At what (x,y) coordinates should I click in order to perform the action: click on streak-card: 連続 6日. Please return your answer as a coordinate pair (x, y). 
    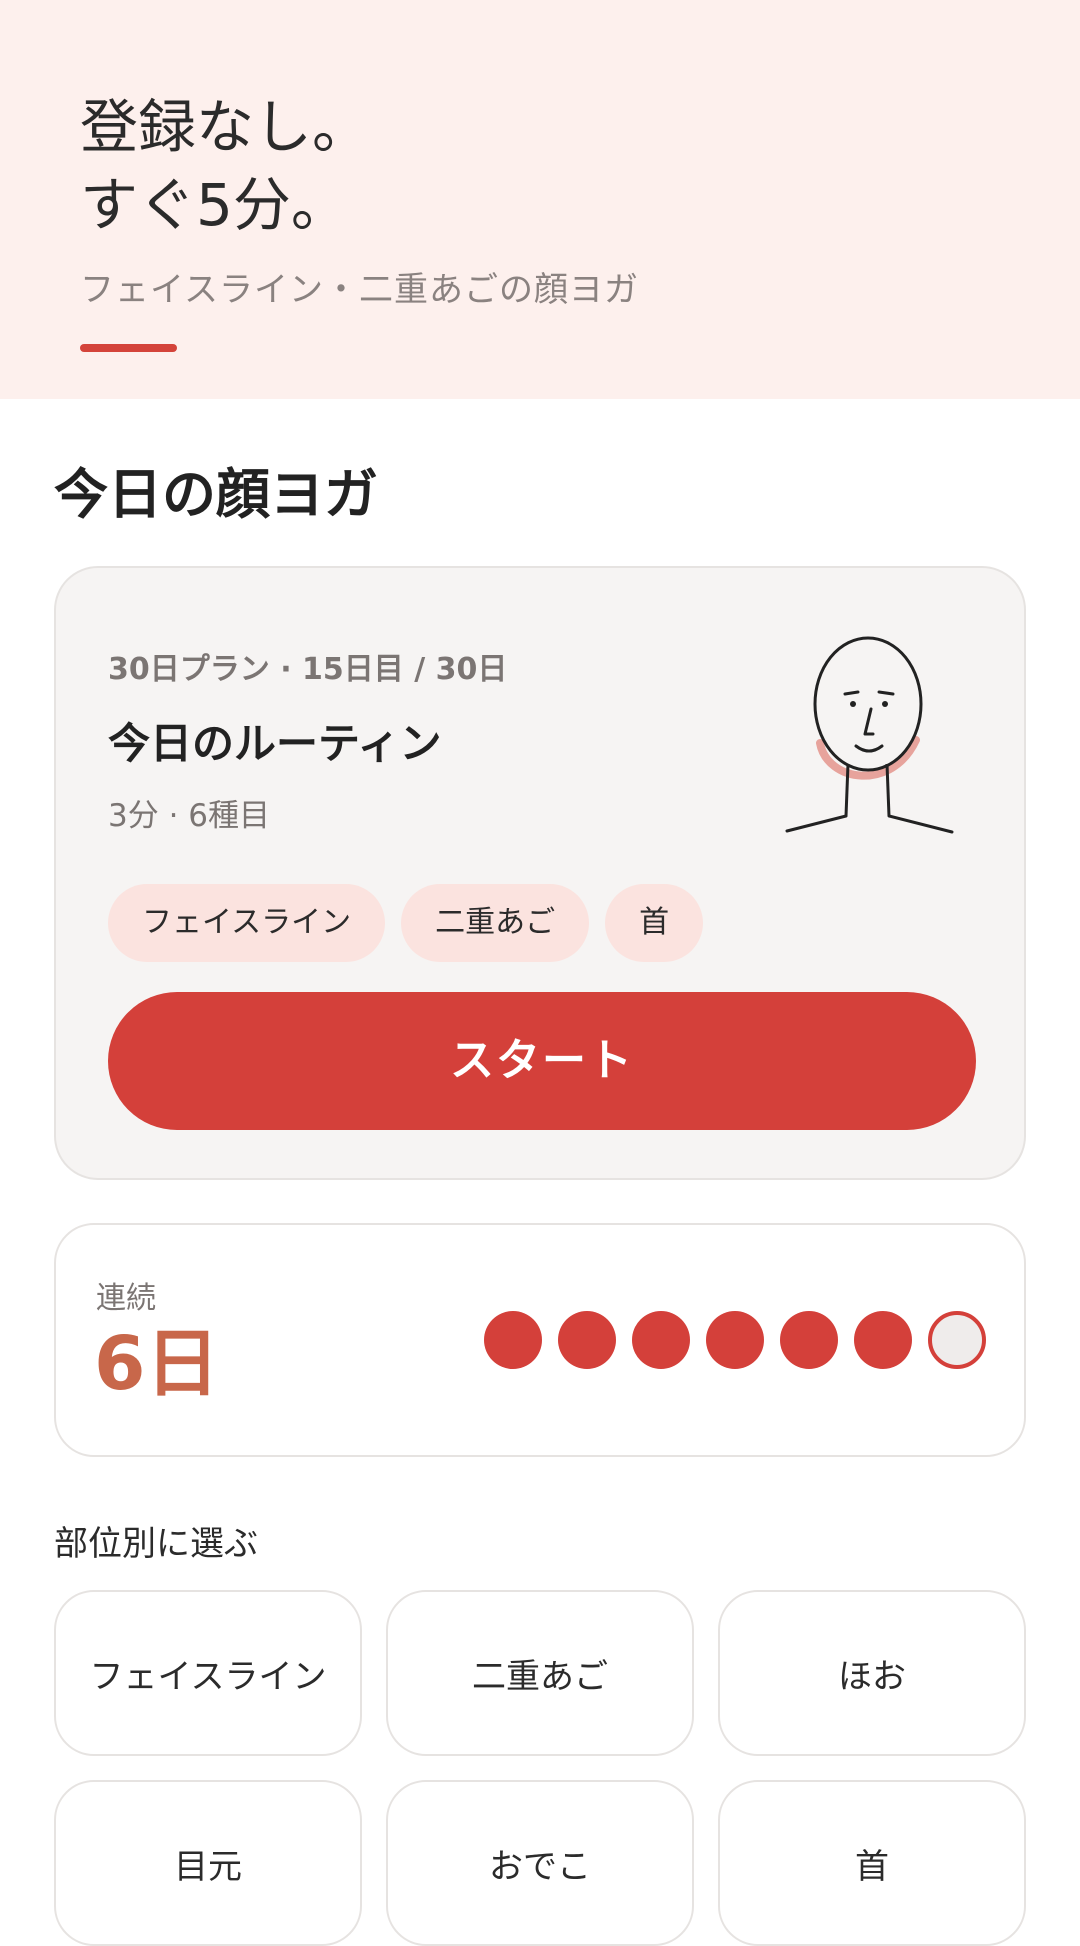
    Looking at the image, I should click on (540, 1340).